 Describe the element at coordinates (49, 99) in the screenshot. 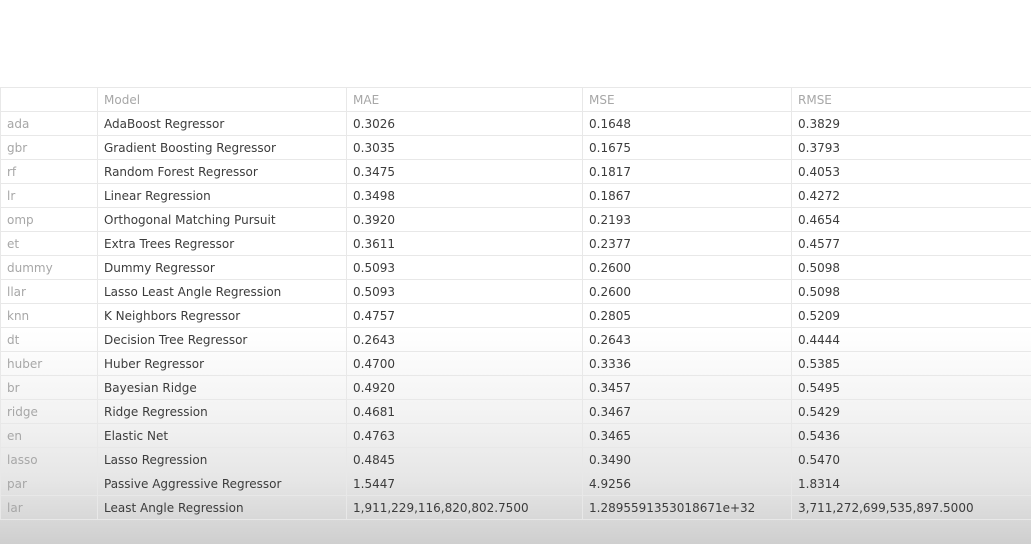

I see `header-index` at that location.